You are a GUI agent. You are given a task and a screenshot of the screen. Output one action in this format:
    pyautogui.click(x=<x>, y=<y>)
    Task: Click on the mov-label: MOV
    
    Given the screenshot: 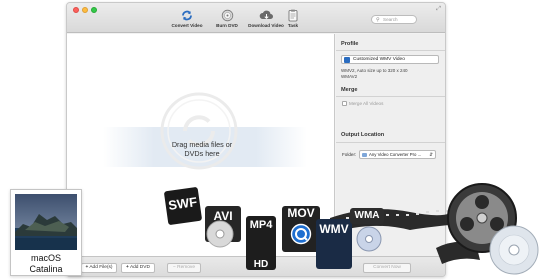 What is the action you would take?
    pyautogui.click(x=301, y=213)
    